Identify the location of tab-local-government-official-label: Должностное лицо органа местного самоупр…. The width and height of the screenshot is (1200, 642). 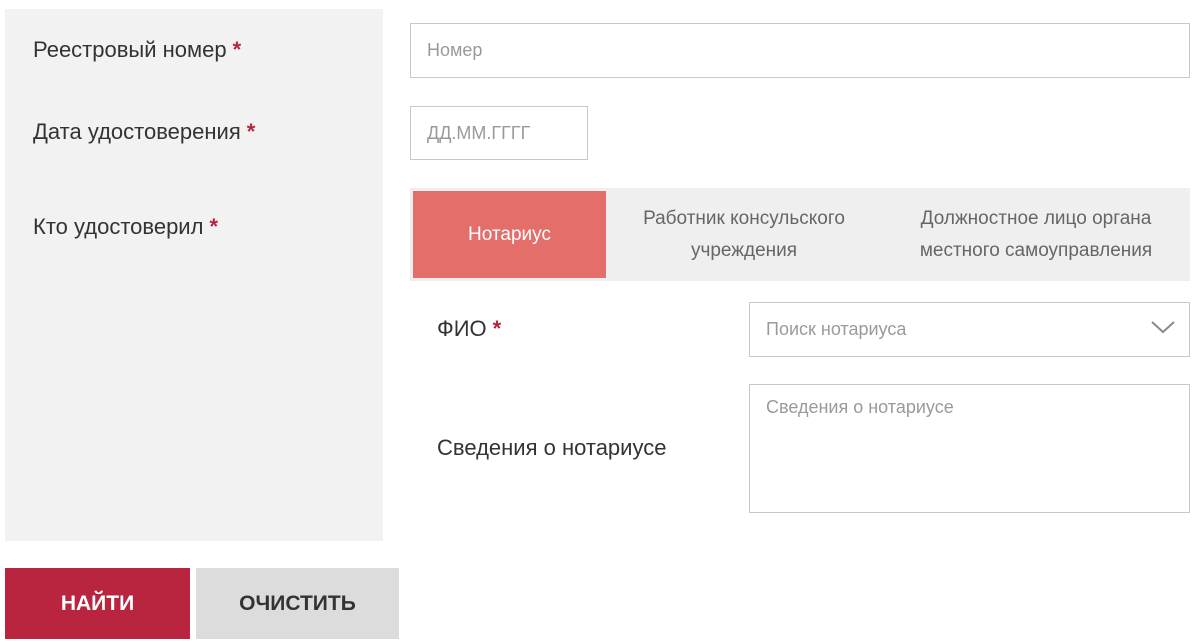
(1036, 234).